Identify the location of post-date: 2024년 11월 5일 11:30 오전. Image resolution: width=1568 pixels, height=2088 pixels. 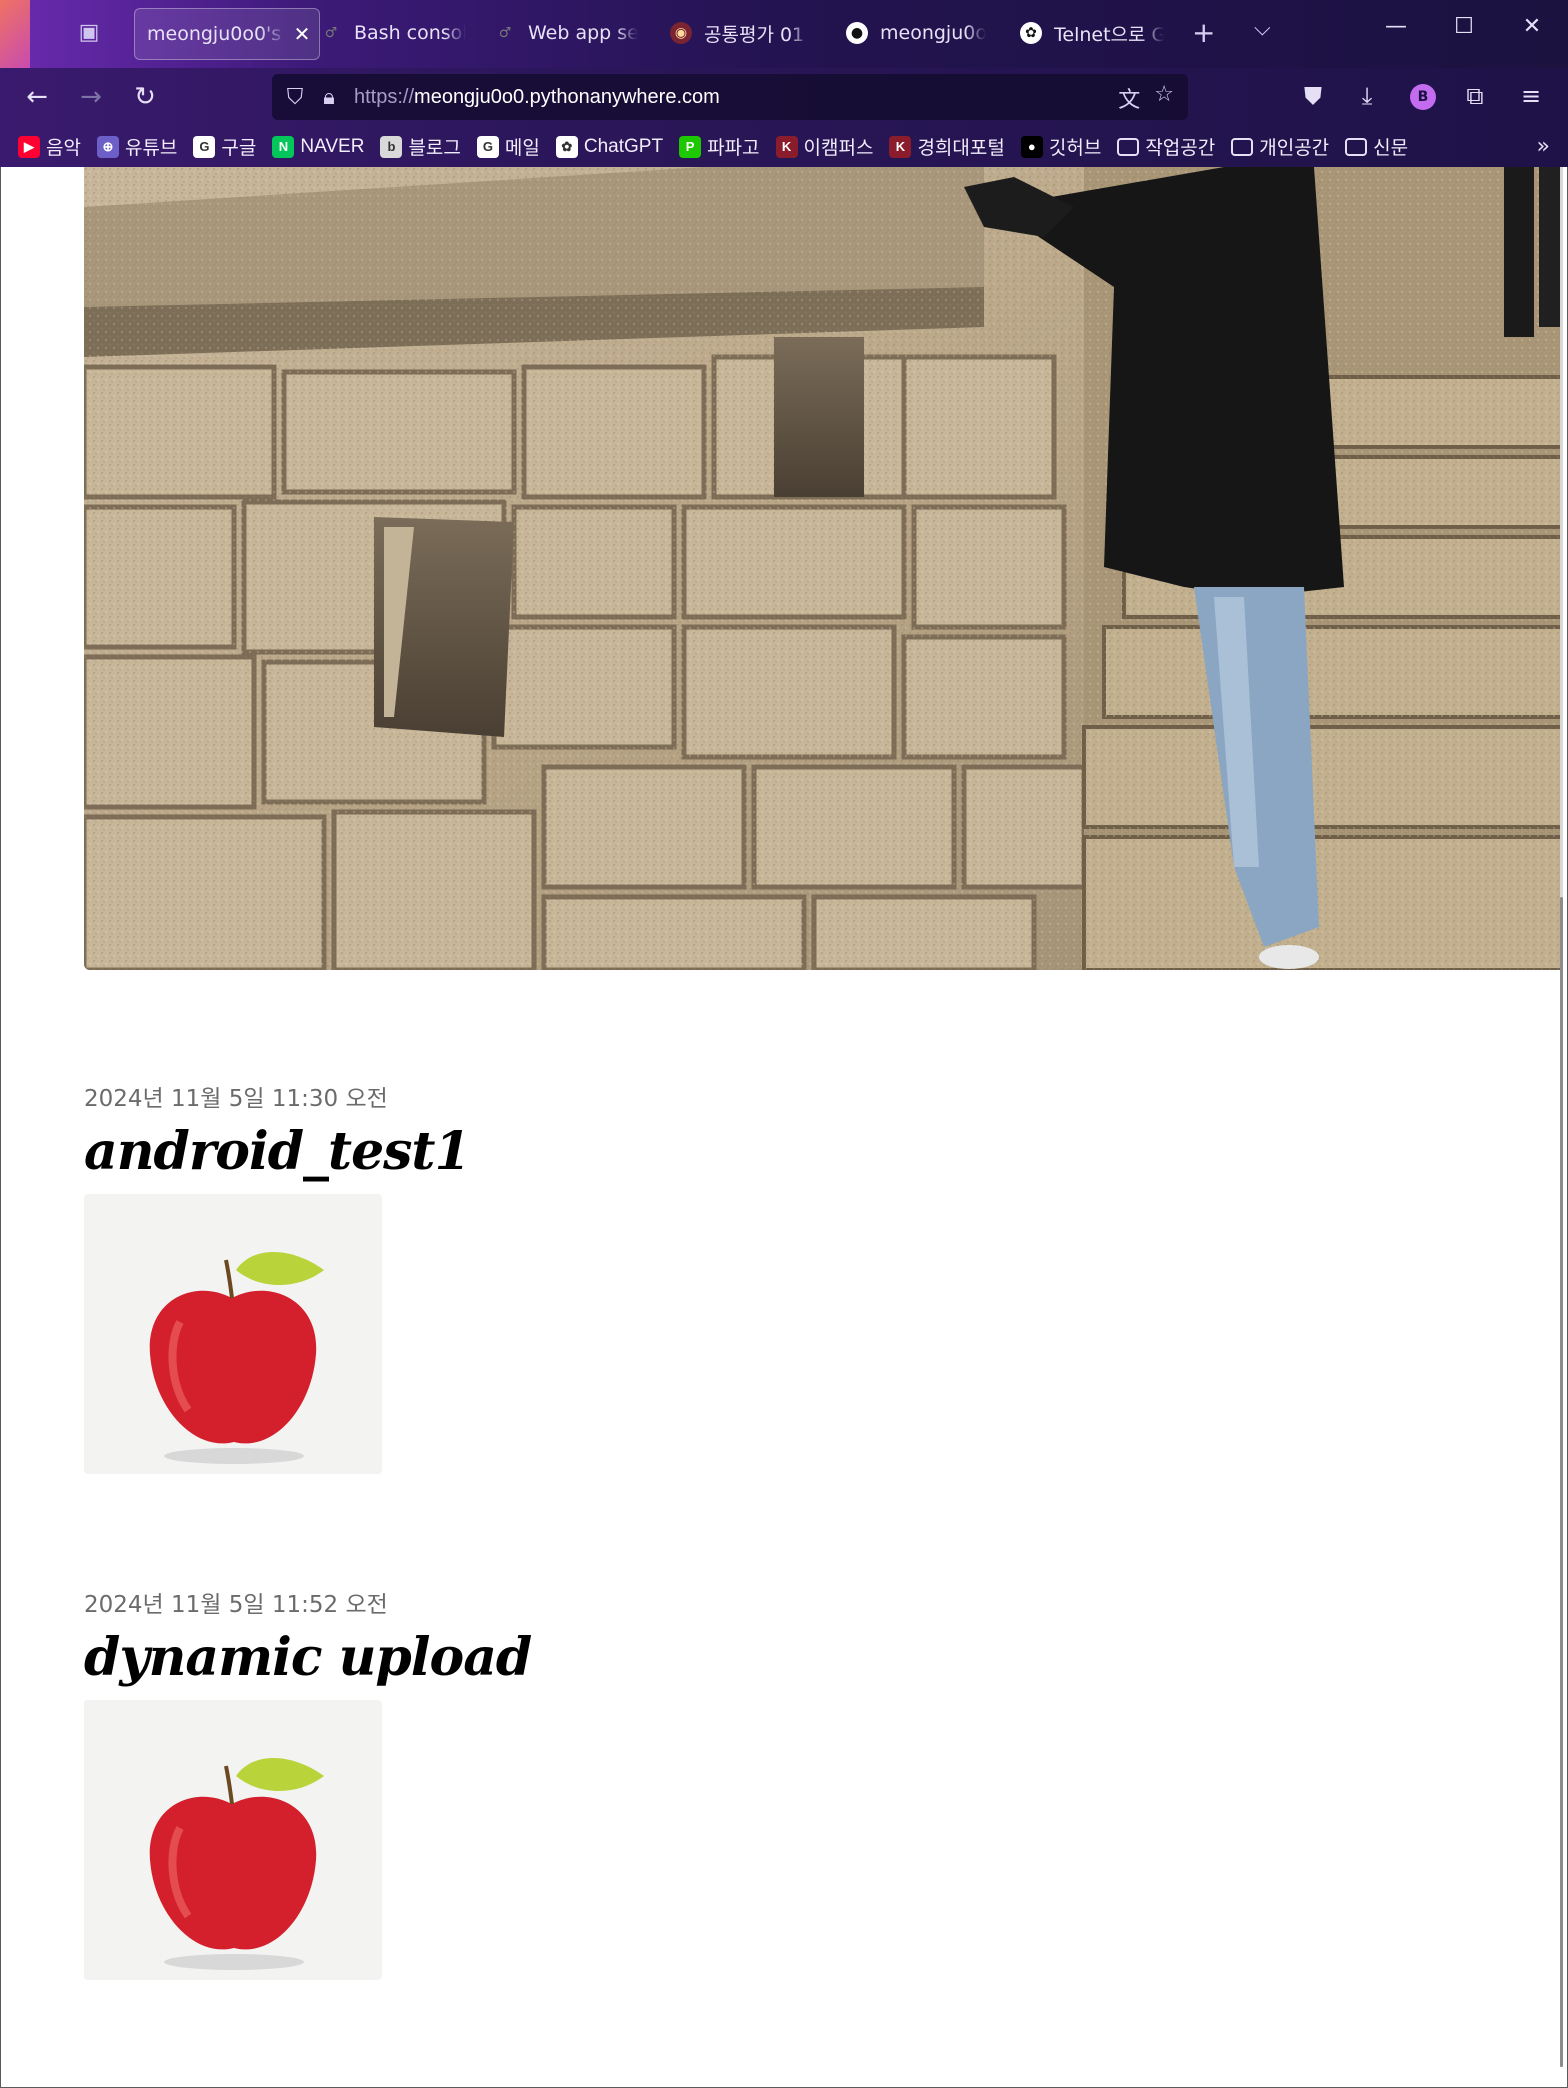
(236, 1099).